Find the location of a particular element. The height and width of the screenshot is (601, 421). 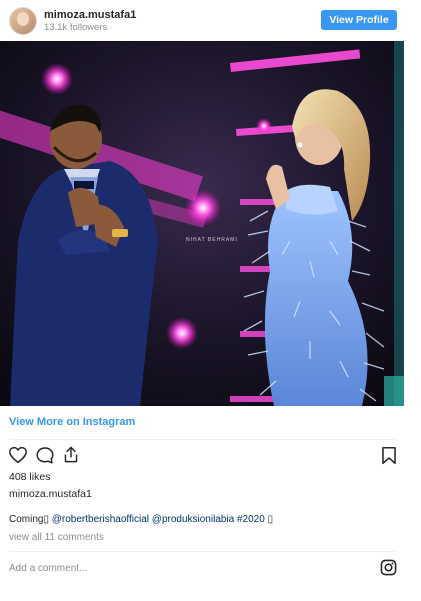

mention-link: @robertberishaofficial is located at coordinates (100, 519).